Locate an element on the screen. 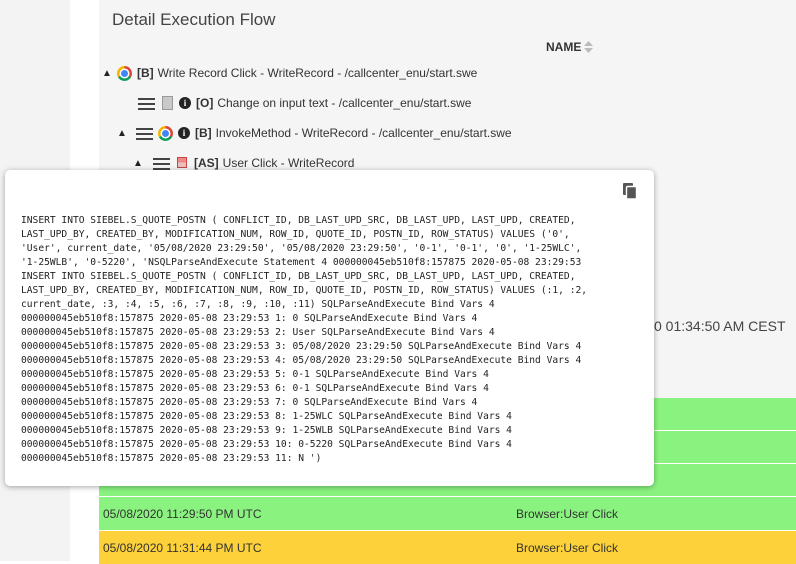 The height and width of the screenshot is (564, 796). row-timestamp: 05/08/2020 11:31:44 PM UTC is located at coordinates (182, 547).